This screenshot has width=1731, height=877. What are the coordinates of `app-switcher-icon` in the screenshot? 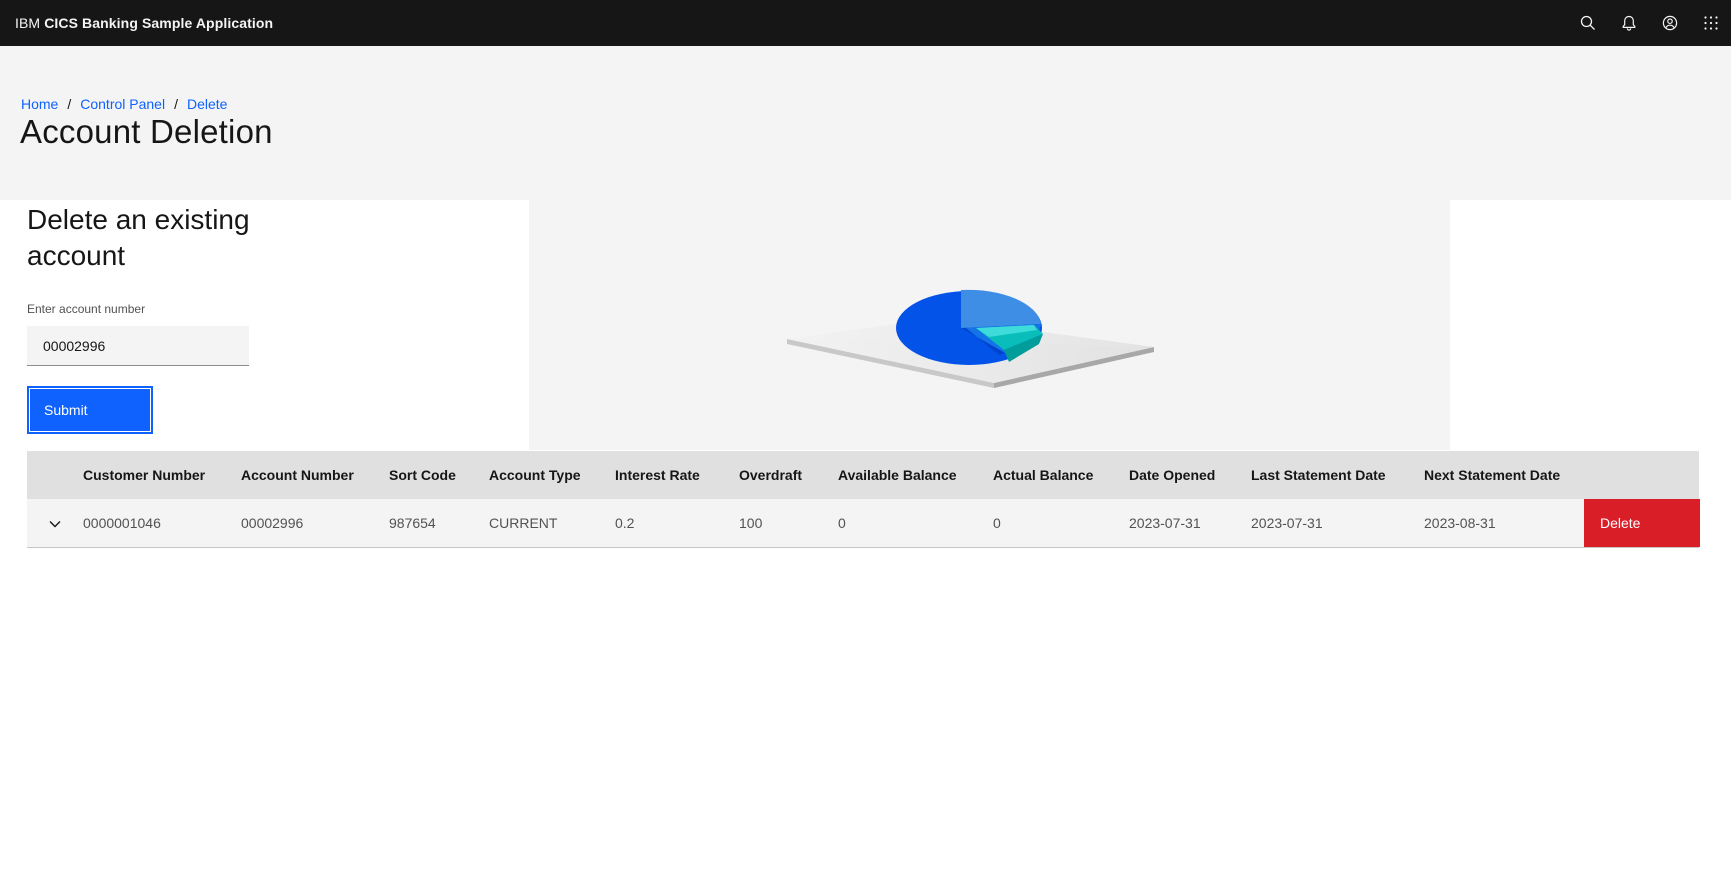 It's located at (1710, 23).